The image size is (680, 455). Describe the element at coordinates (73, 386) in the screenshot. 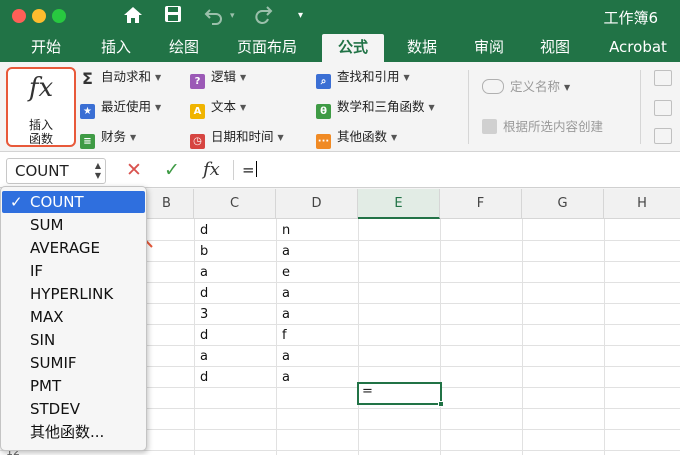

I see `menu-item-pmt: PMT` at that location.